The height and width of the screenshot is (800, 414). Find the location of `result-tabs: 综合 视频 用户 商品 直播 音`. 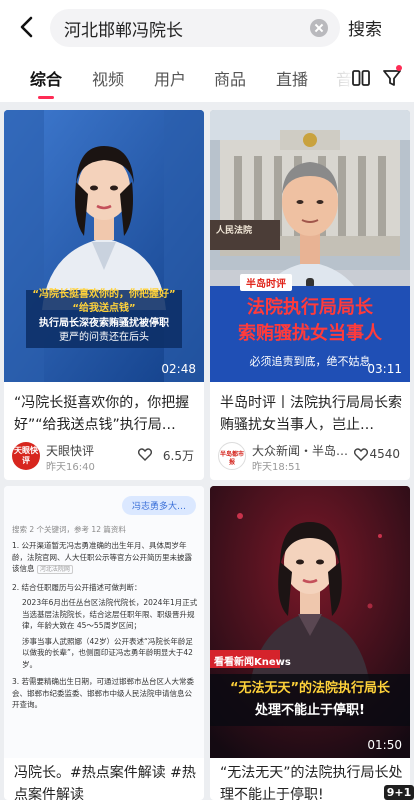

result-tabs: 综合 视频 用户 商品 直播 音 is located at coordinates (207, 79).